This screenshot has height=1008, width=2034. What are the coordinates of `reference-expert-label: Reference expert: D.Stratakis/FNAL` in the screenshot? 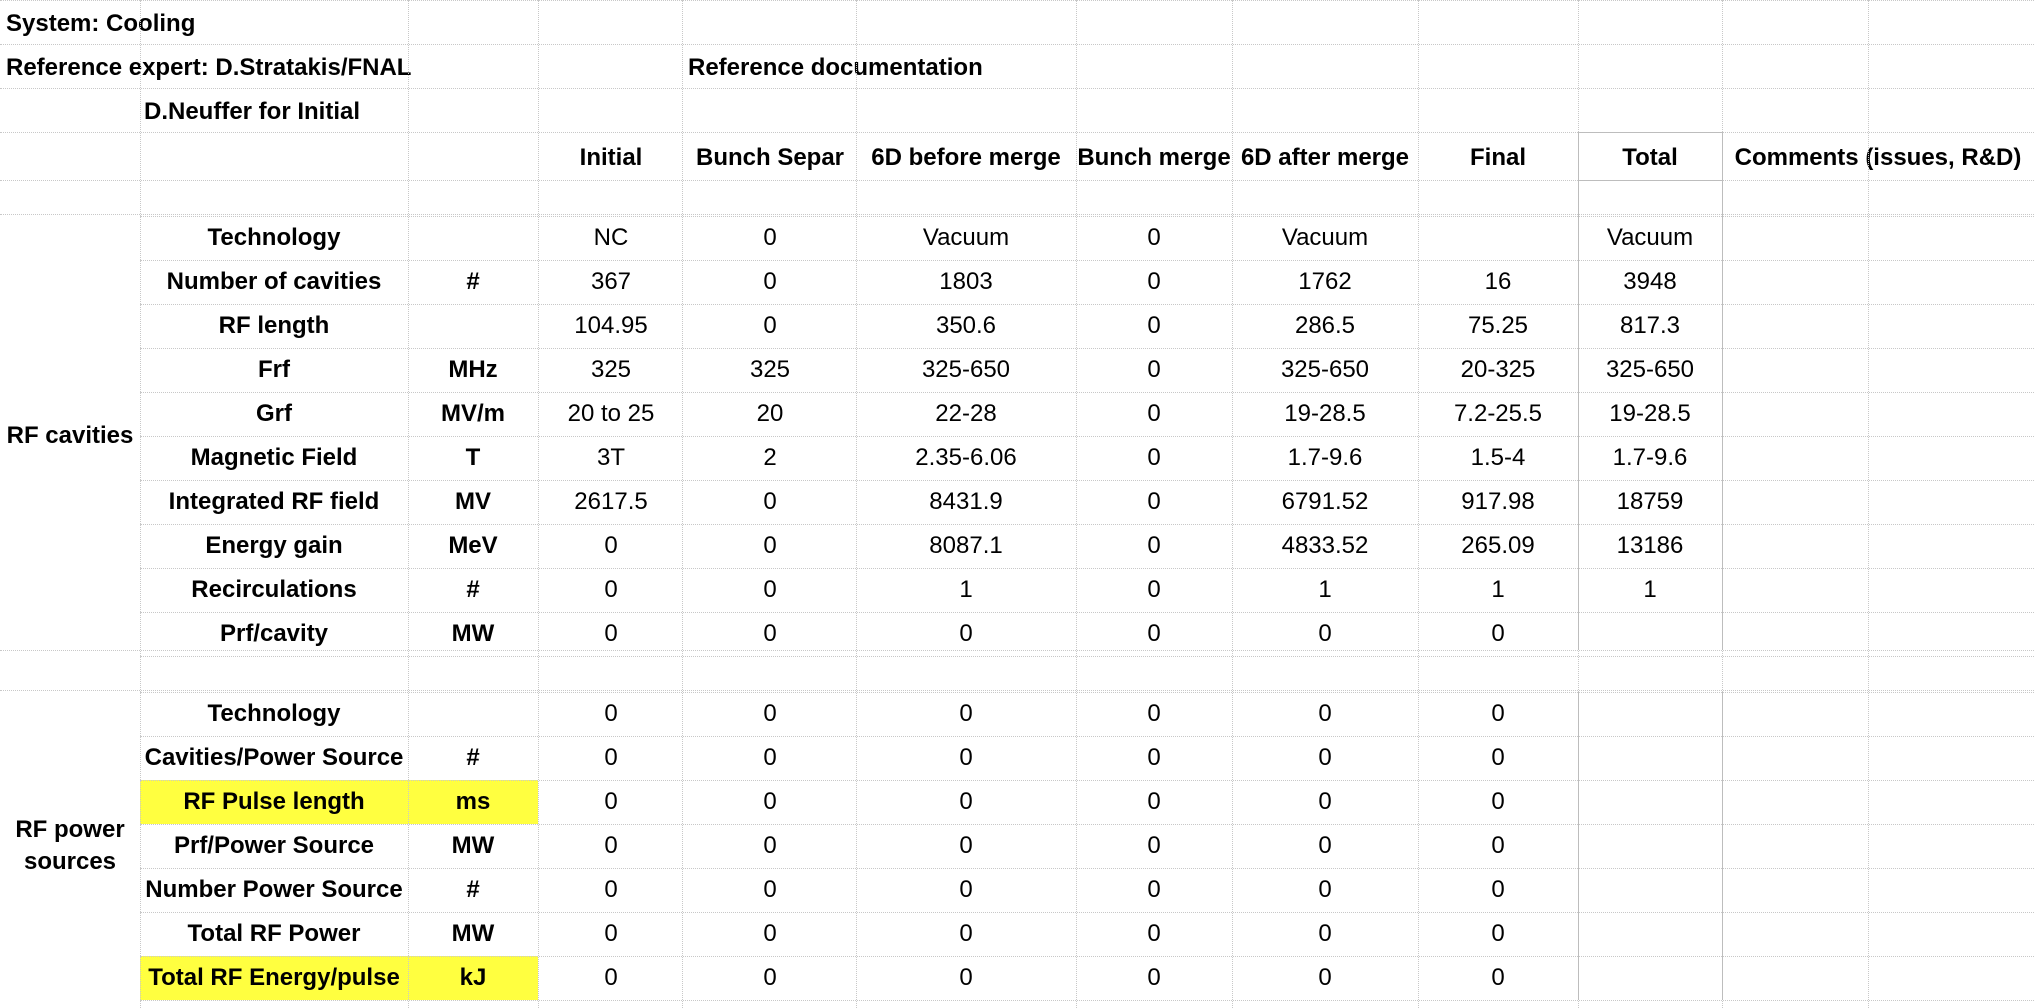 It's located at (270, 68).